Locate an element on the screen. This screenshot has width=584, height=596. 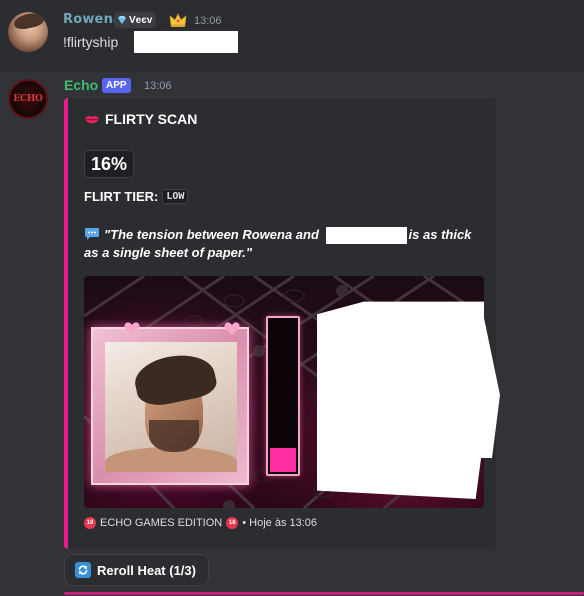
heat-gauge is located at coordinates (283, 396).